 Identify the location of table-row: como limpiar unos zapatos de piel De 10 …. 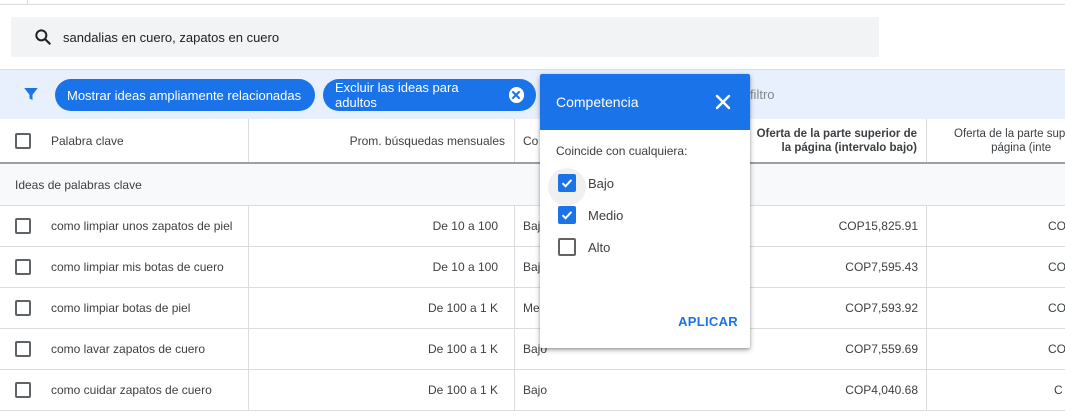
(532, 226).